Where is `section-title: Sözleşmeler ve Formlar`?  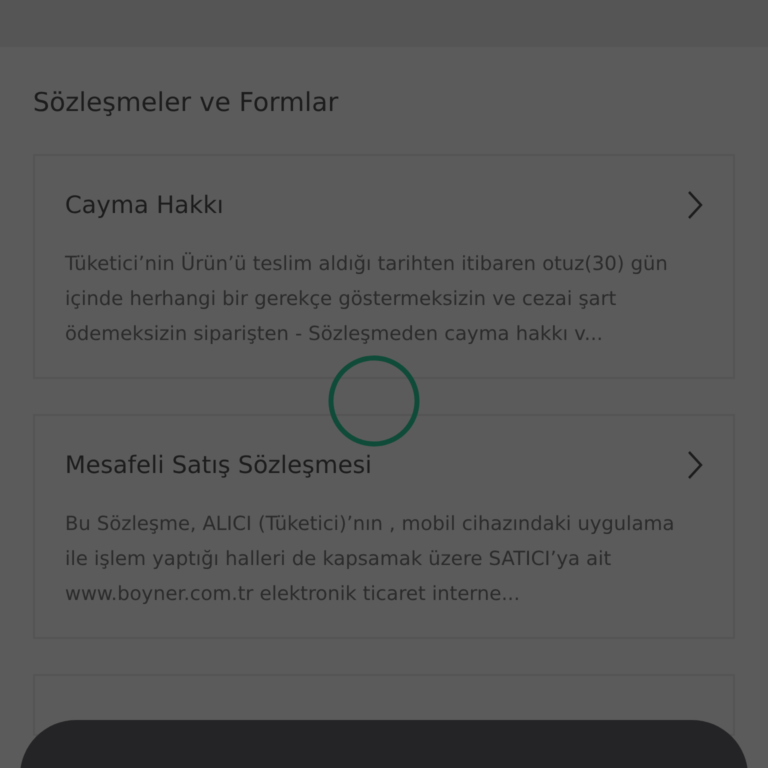
section-title: Sözleşmeler ve Formlar is located at coordinates (186, 103).